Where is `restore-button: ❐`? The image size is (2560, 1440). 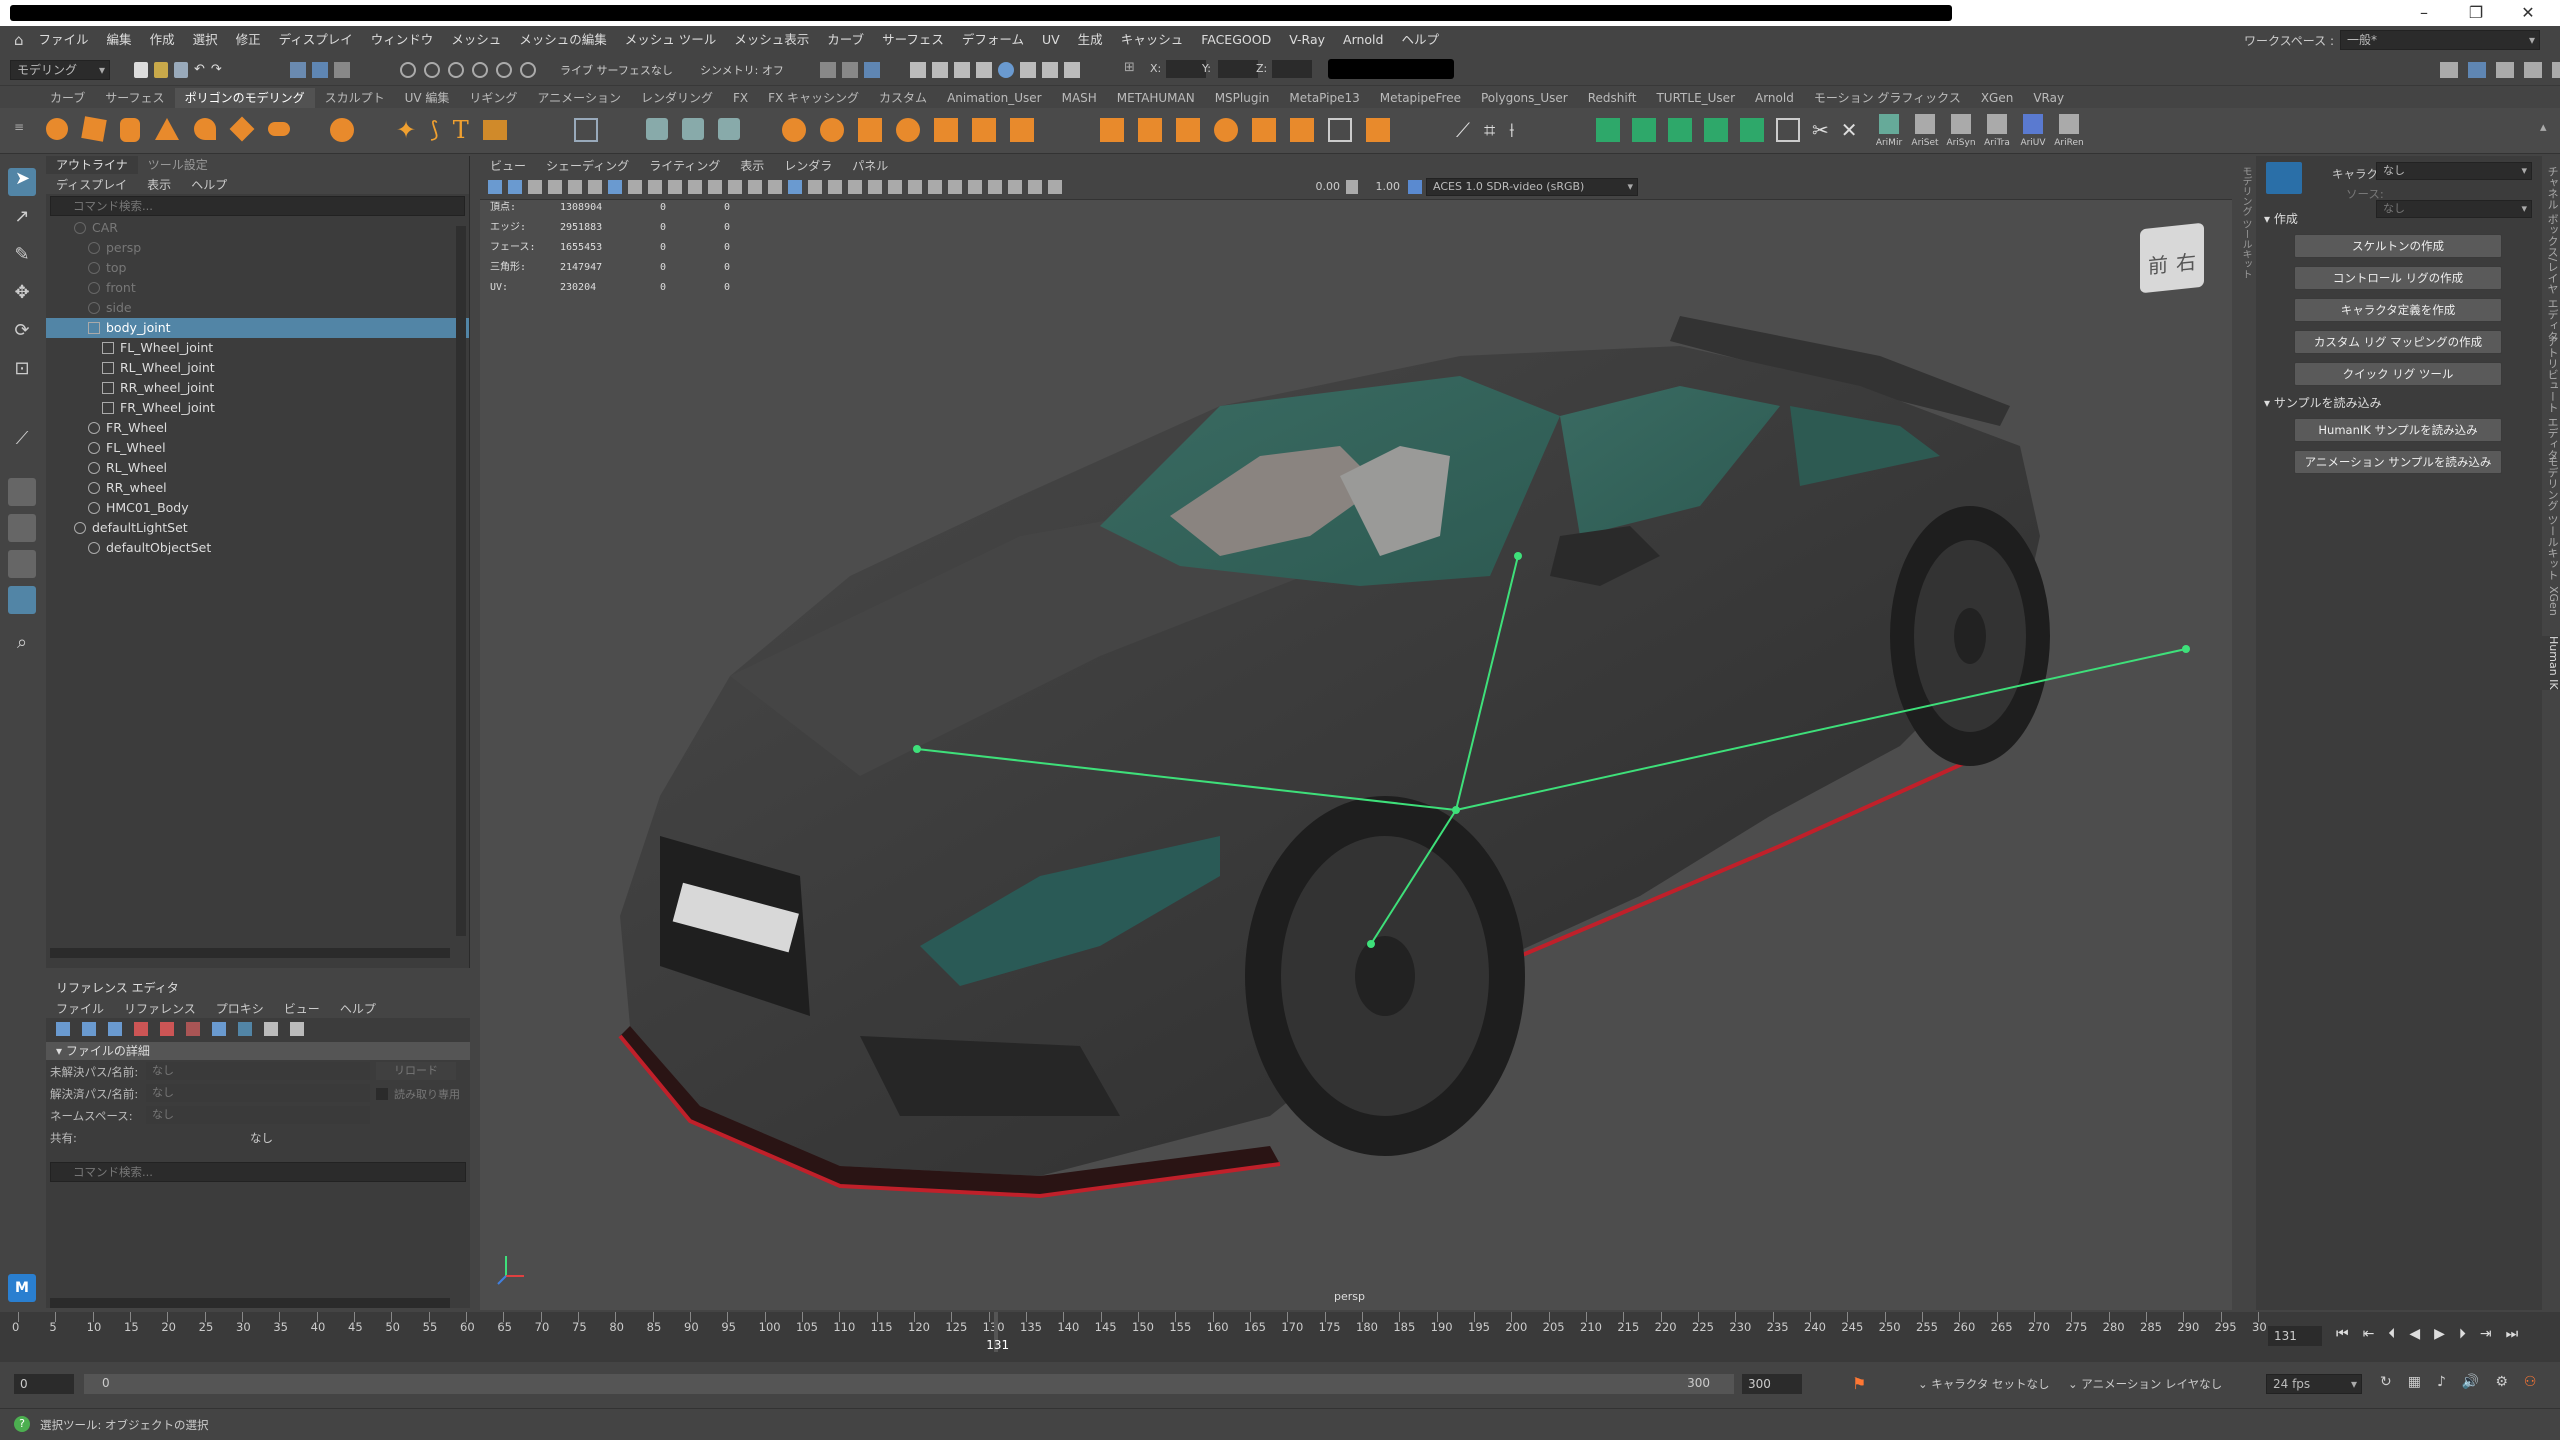
restore-button: ❐ is located at coordinates (2476, 13).